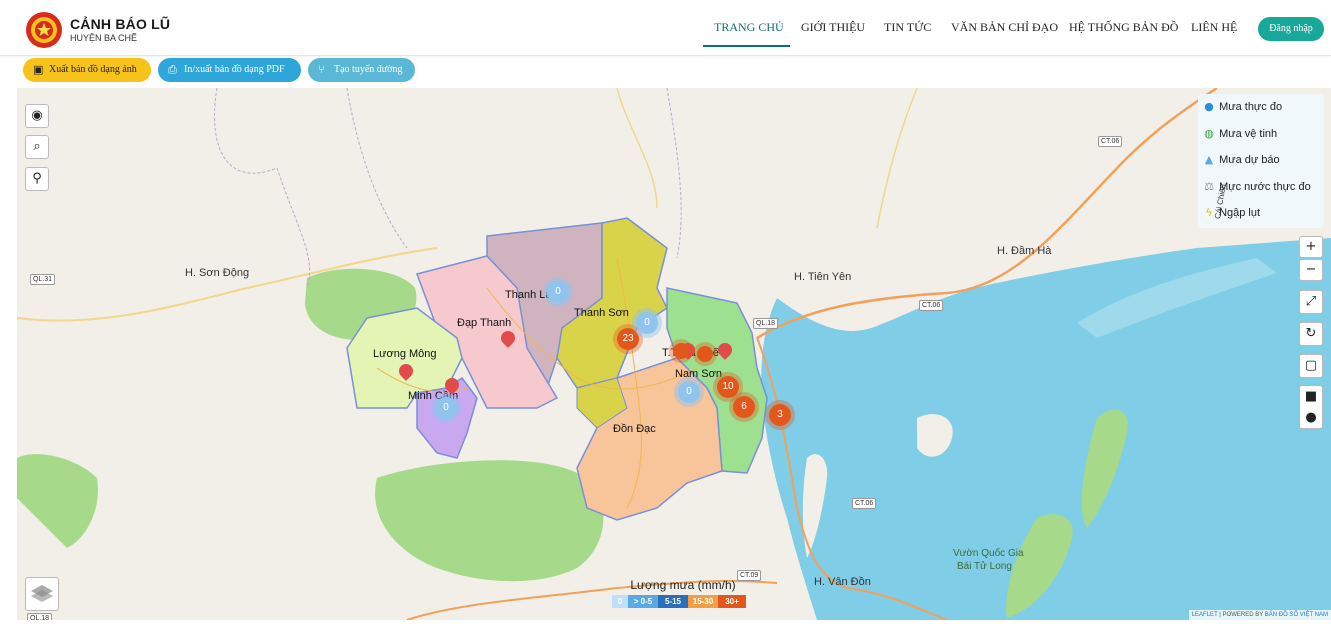 This screenshot has height=624, width=1331. Describe the element at coordinates (120, 24) in the screenshot. I see `app-title: CẢNH BÁO LŨ` at that location.